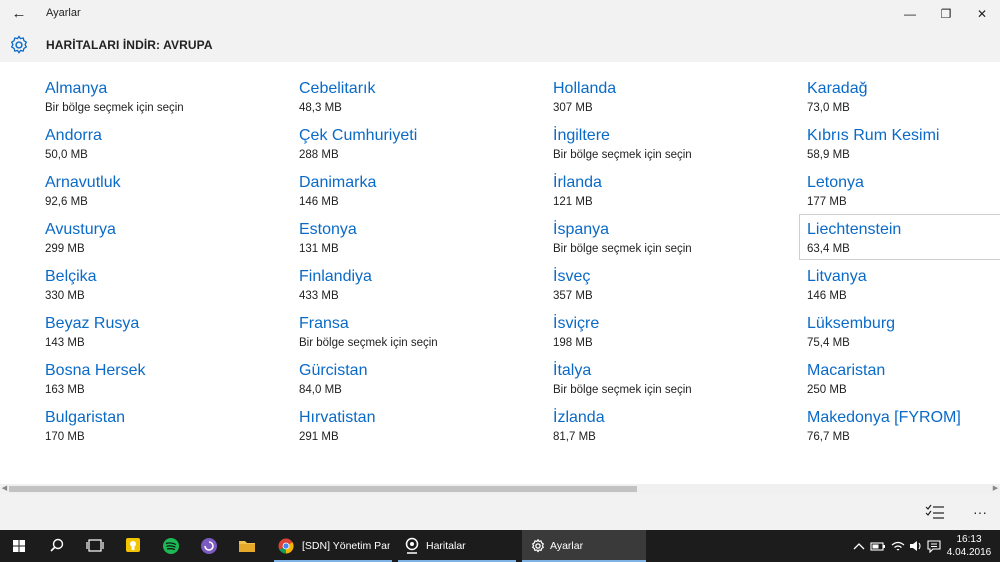  Describe the element at coordinates (873, 135) in the screenshot. I see `country-name: Kıbrıs Rum Kesimi` at that location.